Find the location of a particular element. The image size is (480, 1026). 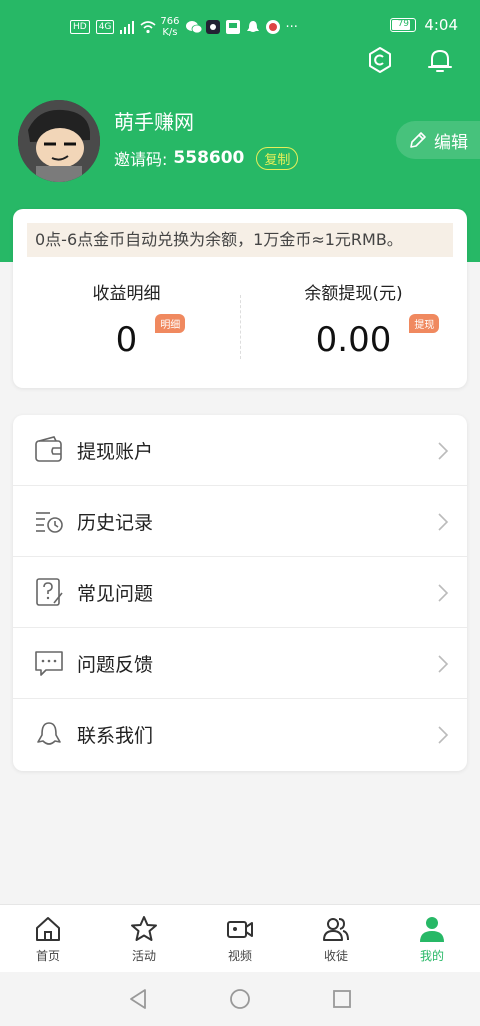

nav-video: 视频 is located at coordinates (240, 938).